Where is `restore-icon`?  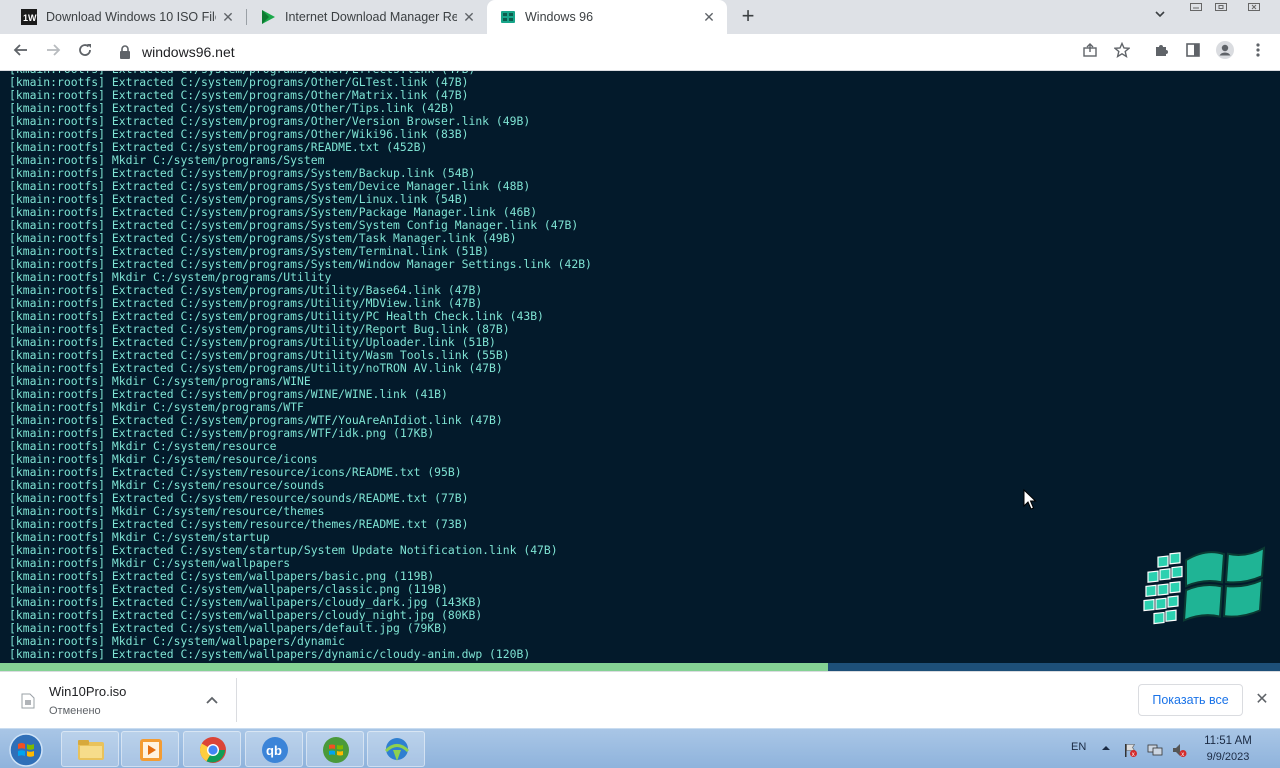 restore-icon is located at coordinates (1221, 8).